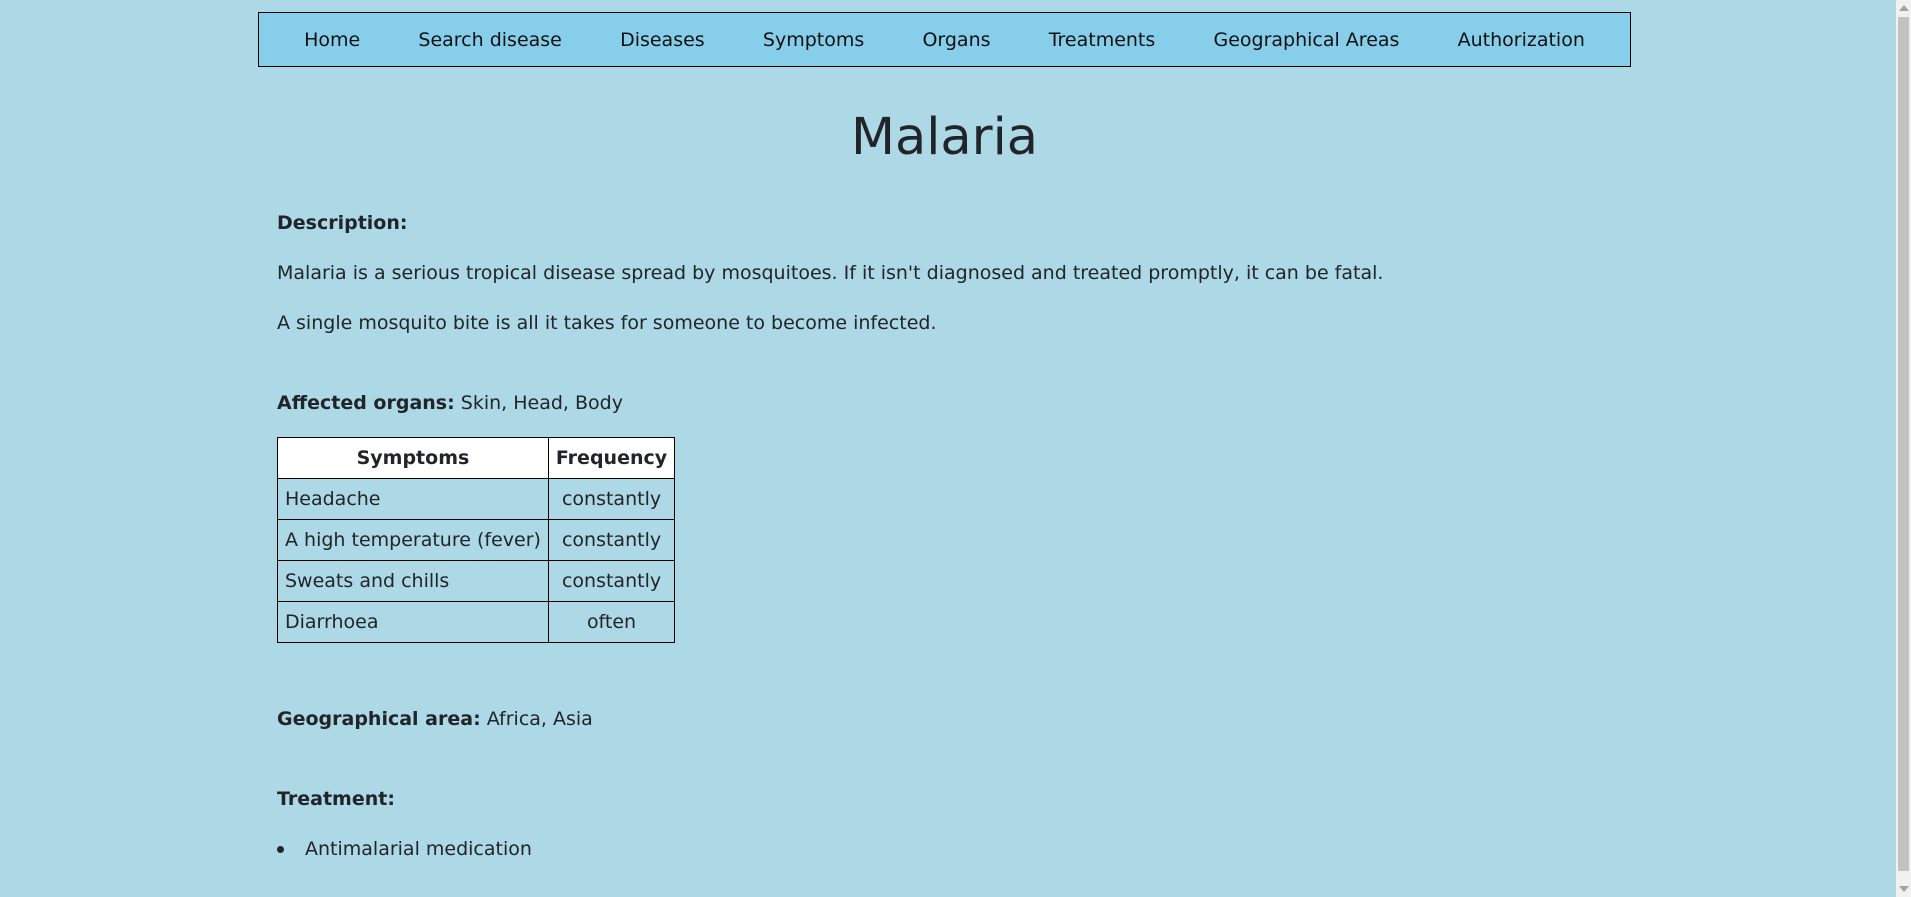 This screenshot has width=1911, height=897. I want to click on list-item: Antimalarial medication, so click(404, 849).